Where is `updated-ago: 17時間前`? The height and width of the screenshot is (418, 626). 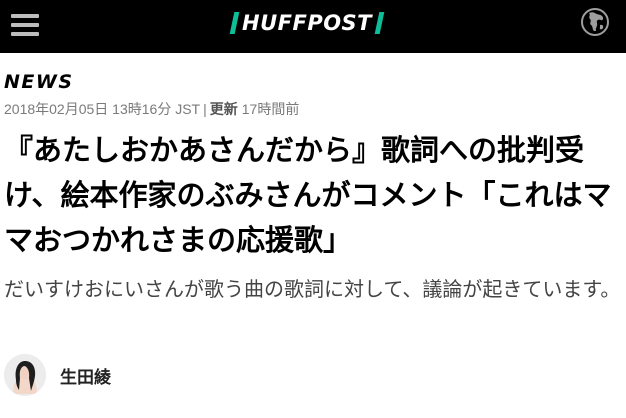 updated-ago: 17時間前 is located at coordinates (270, 109).